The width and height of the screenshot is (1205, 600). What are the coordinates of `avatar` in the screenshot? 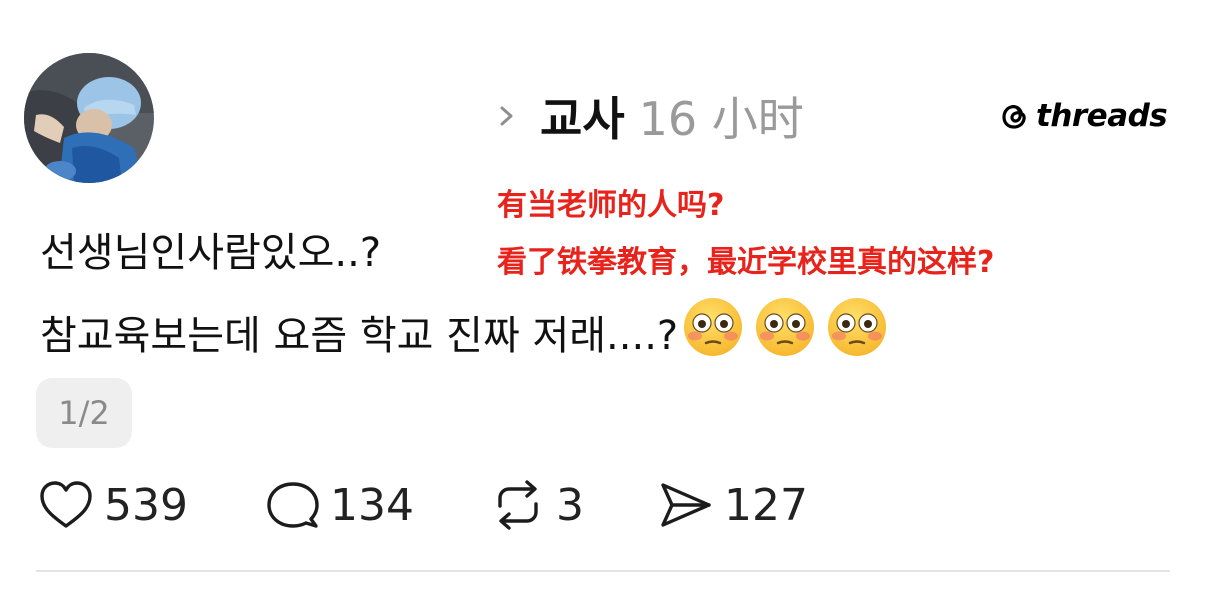 It's located at (89, 118).